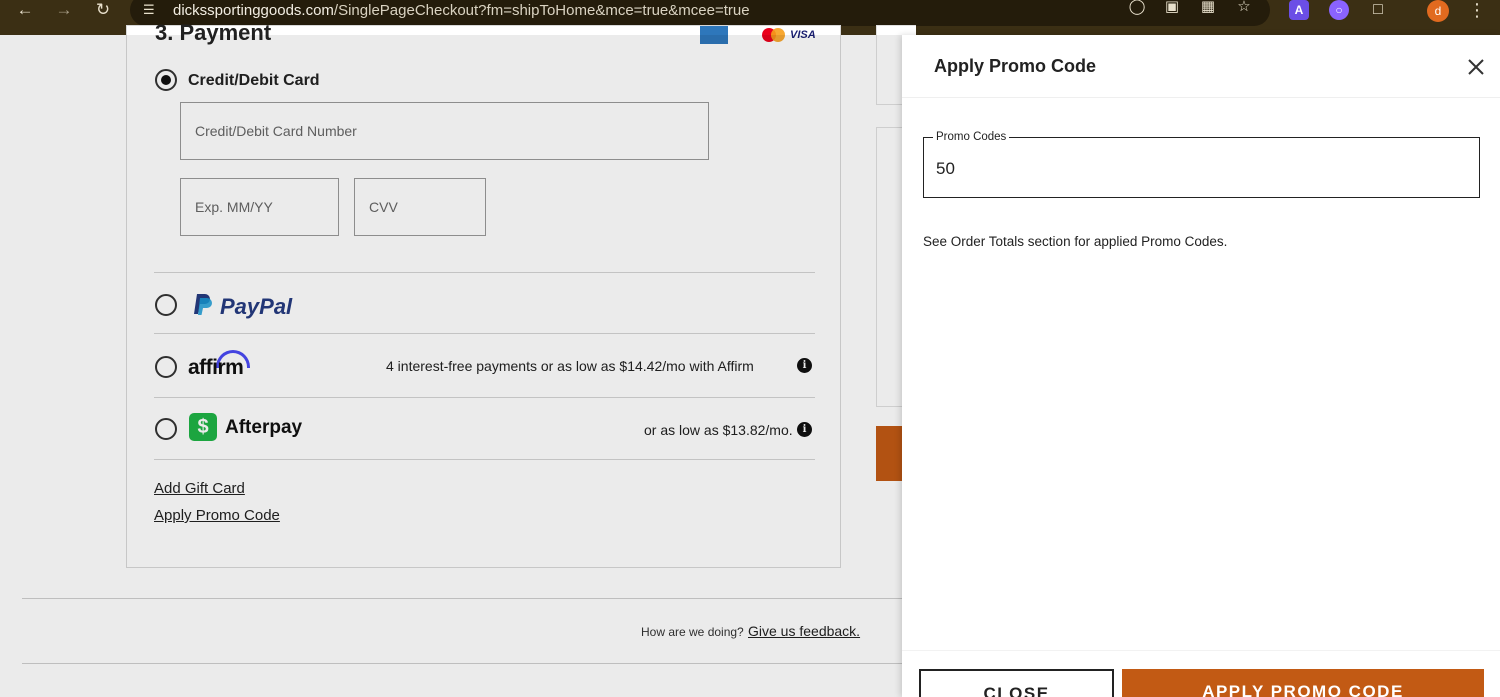 The image size is (1500, 697). I want to click on visa-icon: VISA, so click(803, 35).